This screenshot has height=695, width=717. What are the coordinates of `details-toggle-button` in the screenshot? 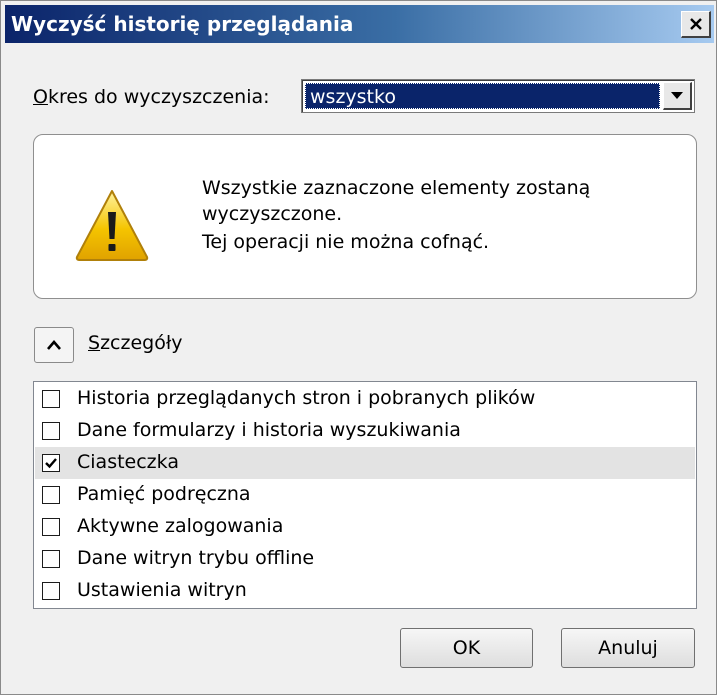 It's located at (54, 345).